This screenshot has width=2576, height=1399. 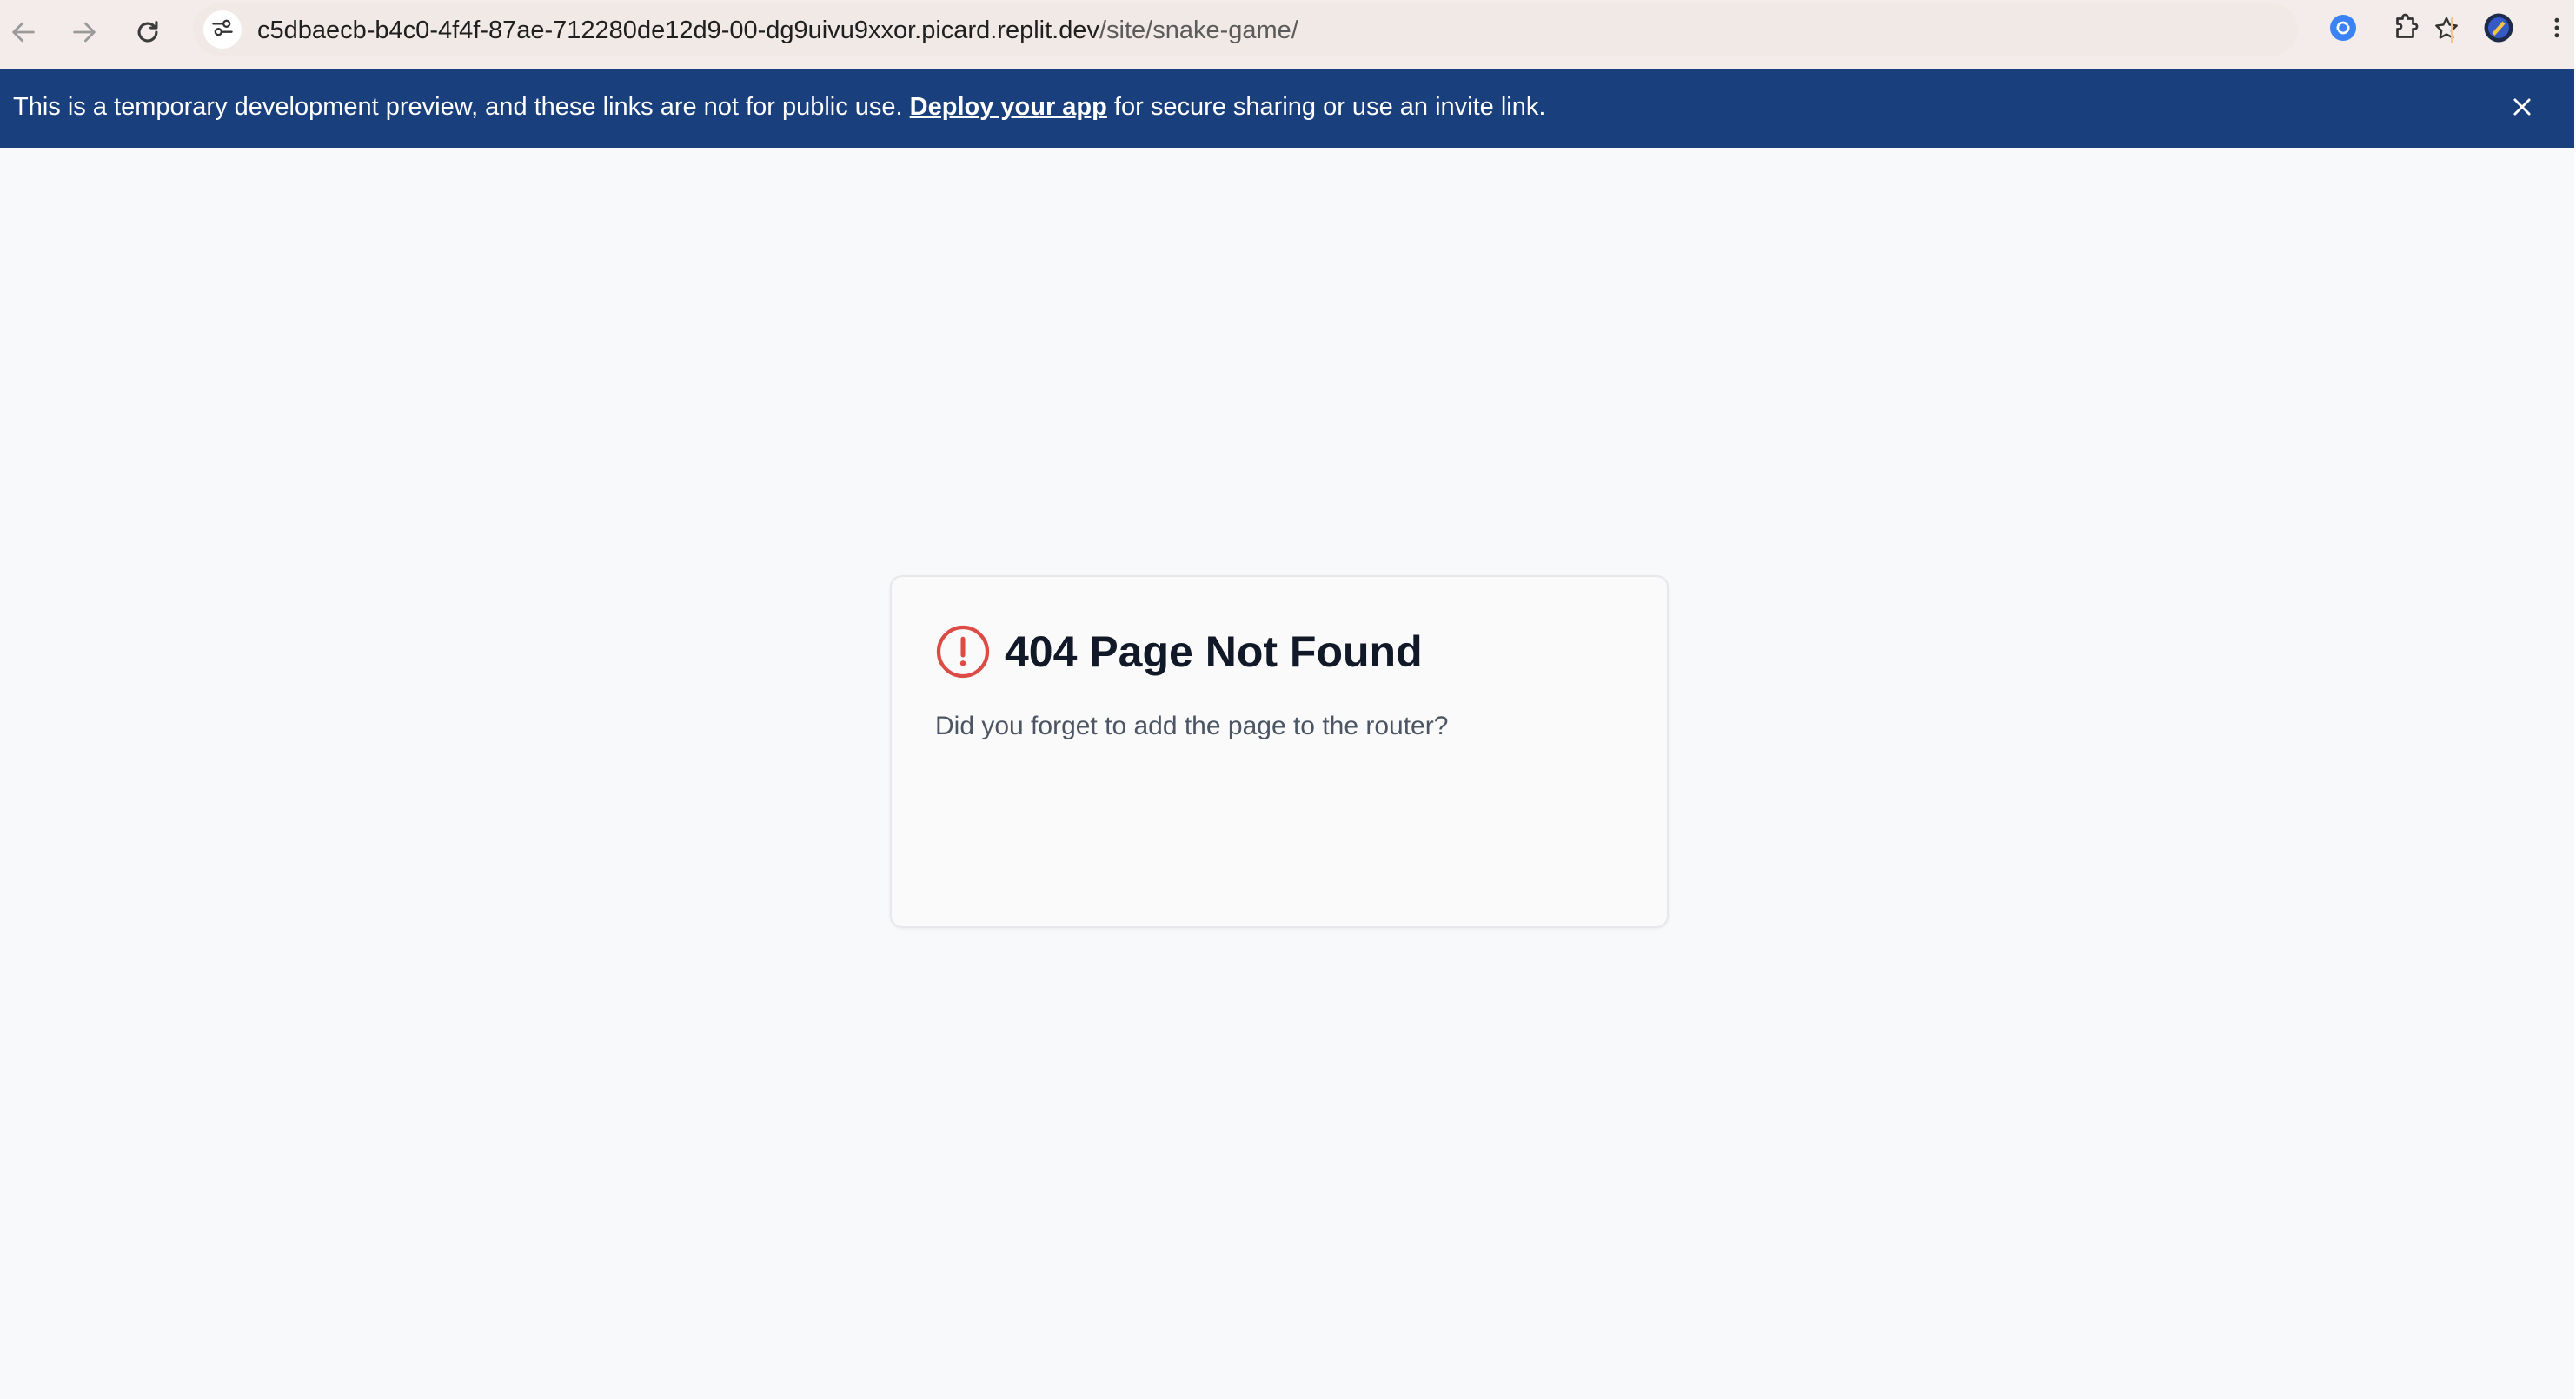 I want to click on avatar-icon, so click(x=2498, y=30).